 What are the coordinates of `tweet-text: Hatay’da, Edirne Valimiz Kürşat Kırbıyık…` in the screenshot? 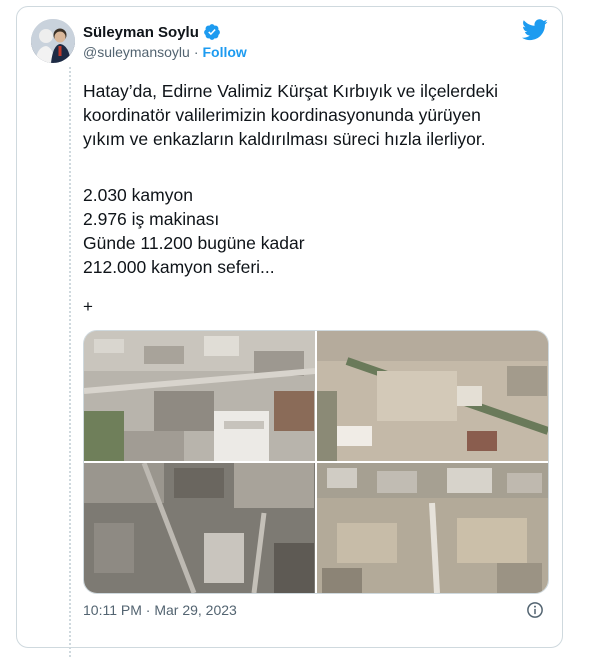 It's located at (290, 115).